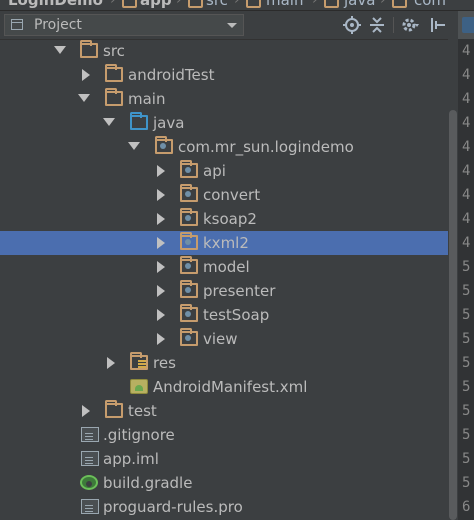 This screenshot has width=474, height=520. I want to click on tree-label: main, so click(147, 99).